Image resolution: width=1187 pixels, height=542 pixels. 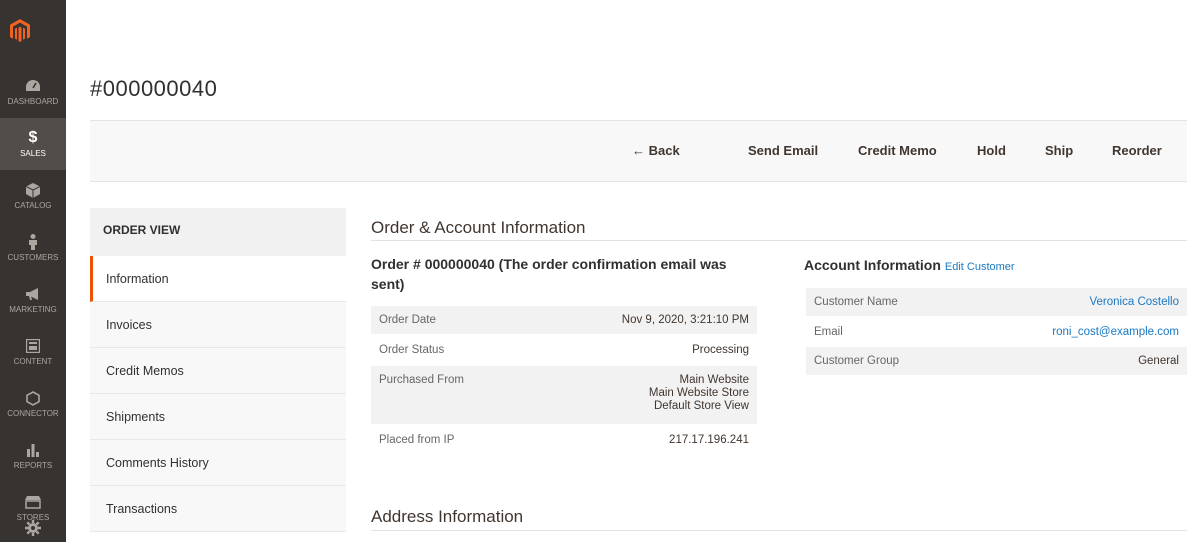 What do you see at coordinates (33, 190) in the screenshot?
I see `cube-icon` at bounding box center [33, 190].